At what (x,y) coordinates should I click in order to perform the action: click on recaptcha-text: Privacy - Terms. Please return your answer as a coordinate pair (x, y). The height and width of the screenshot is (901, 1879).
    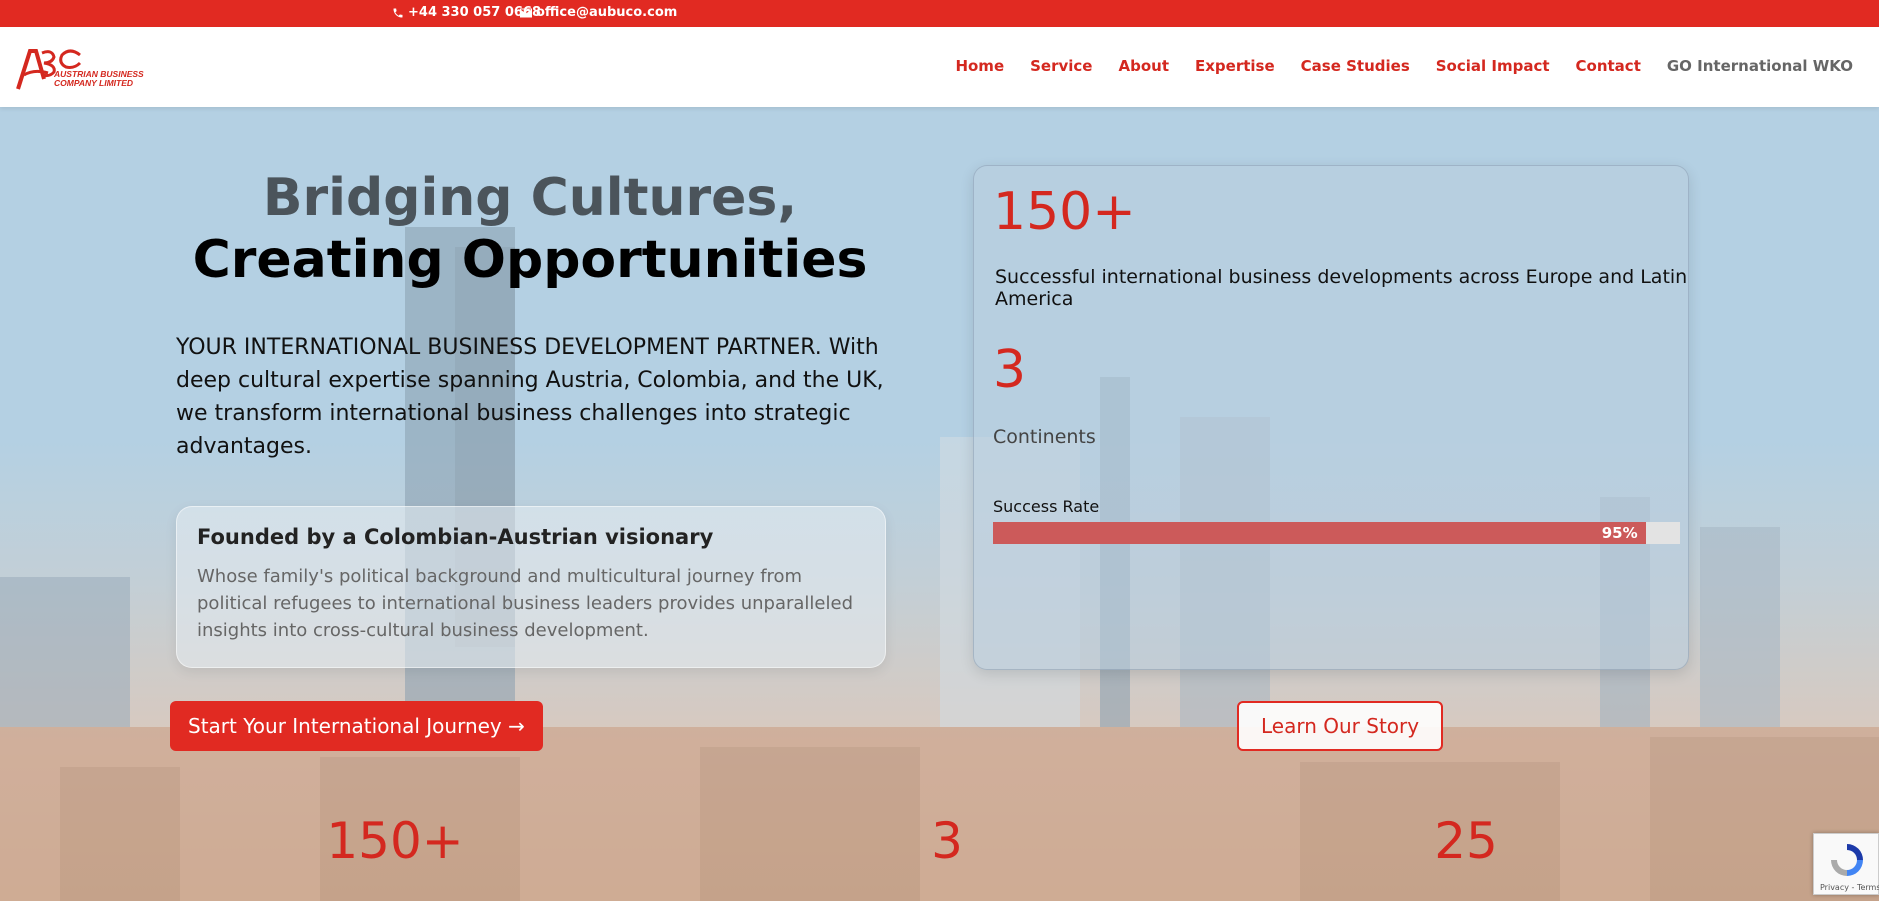
    Looking at the image, I should click on (1849, 887).